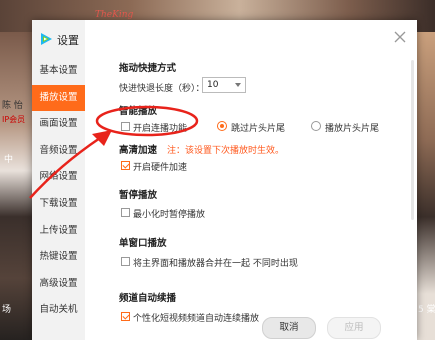  What do you see at coordinates (46, 39) in the screenshot?
I see `tencent-video-logo-icon` at bounding box center [46, 39].